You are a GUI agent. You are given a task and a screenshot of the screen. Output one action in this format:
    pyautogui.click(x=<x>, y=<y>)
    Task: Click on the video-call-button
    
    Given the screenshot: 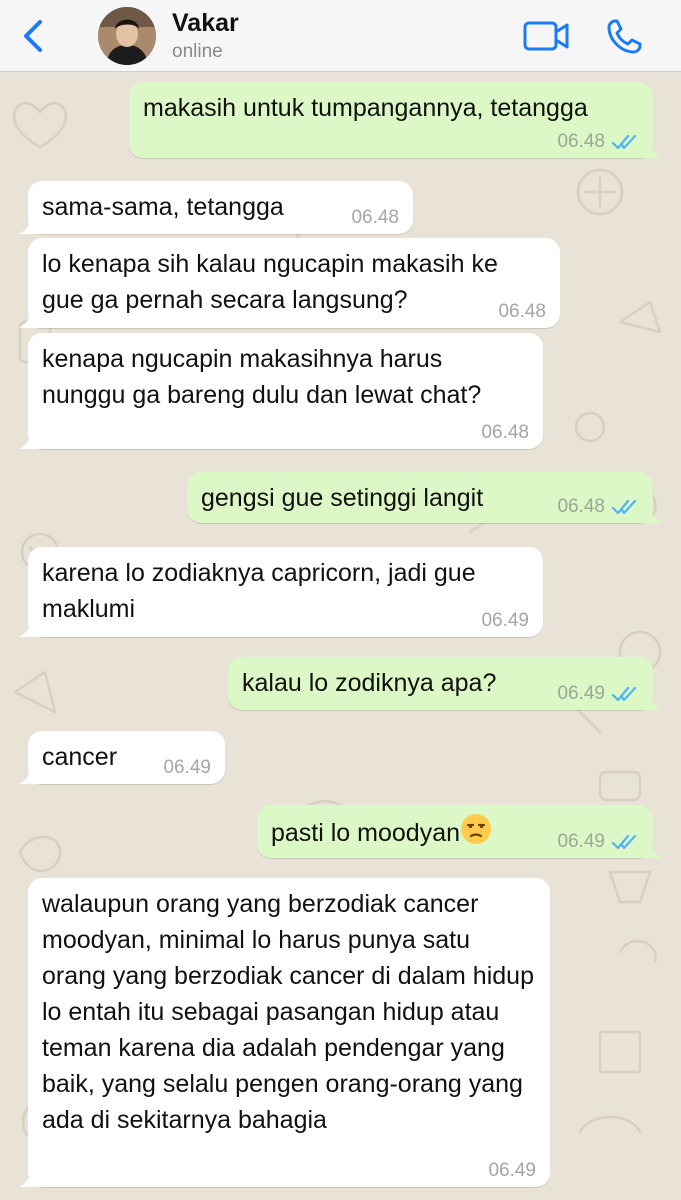 What is the action you would take?
    pyautogui.click(x=546, y=36)
    